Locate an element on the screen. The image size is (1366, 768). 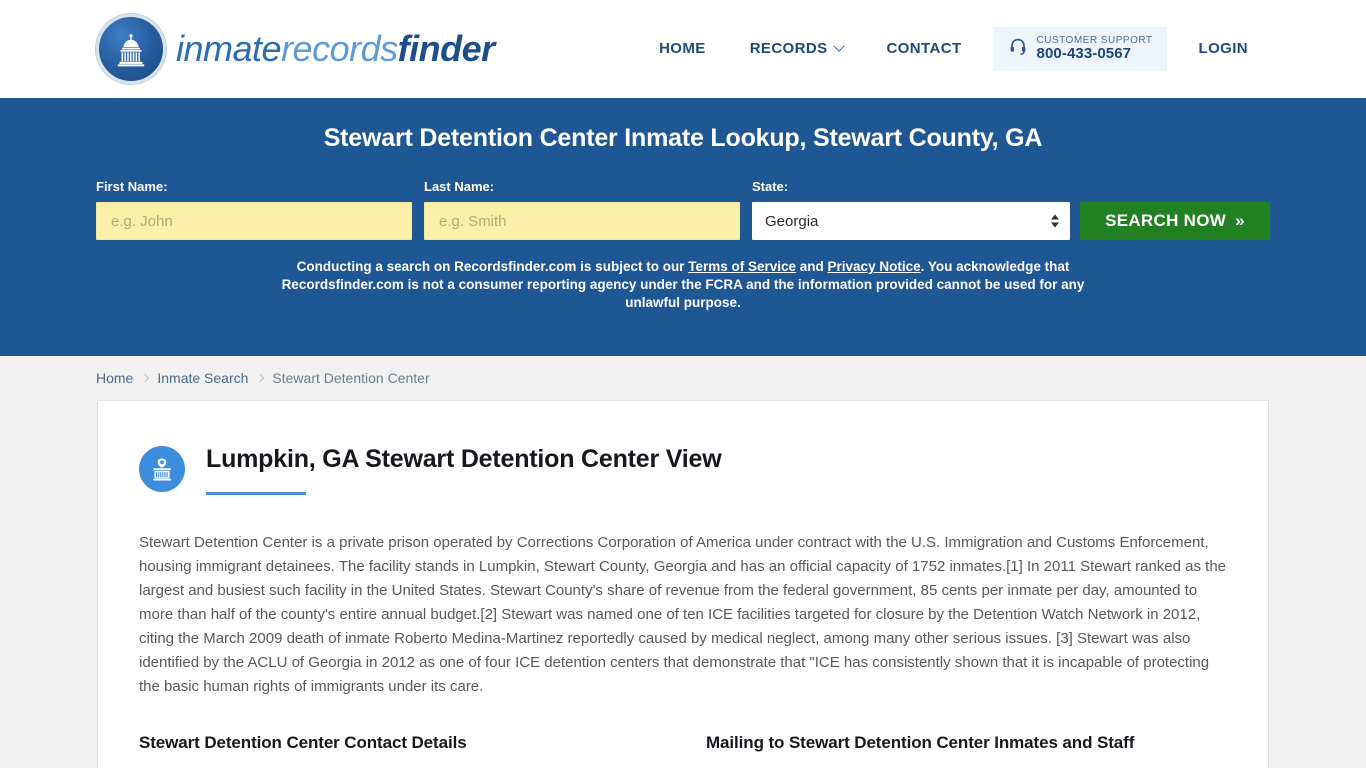
search-now-button: SEARCH NOW » is located at coordinates (1174, 221).